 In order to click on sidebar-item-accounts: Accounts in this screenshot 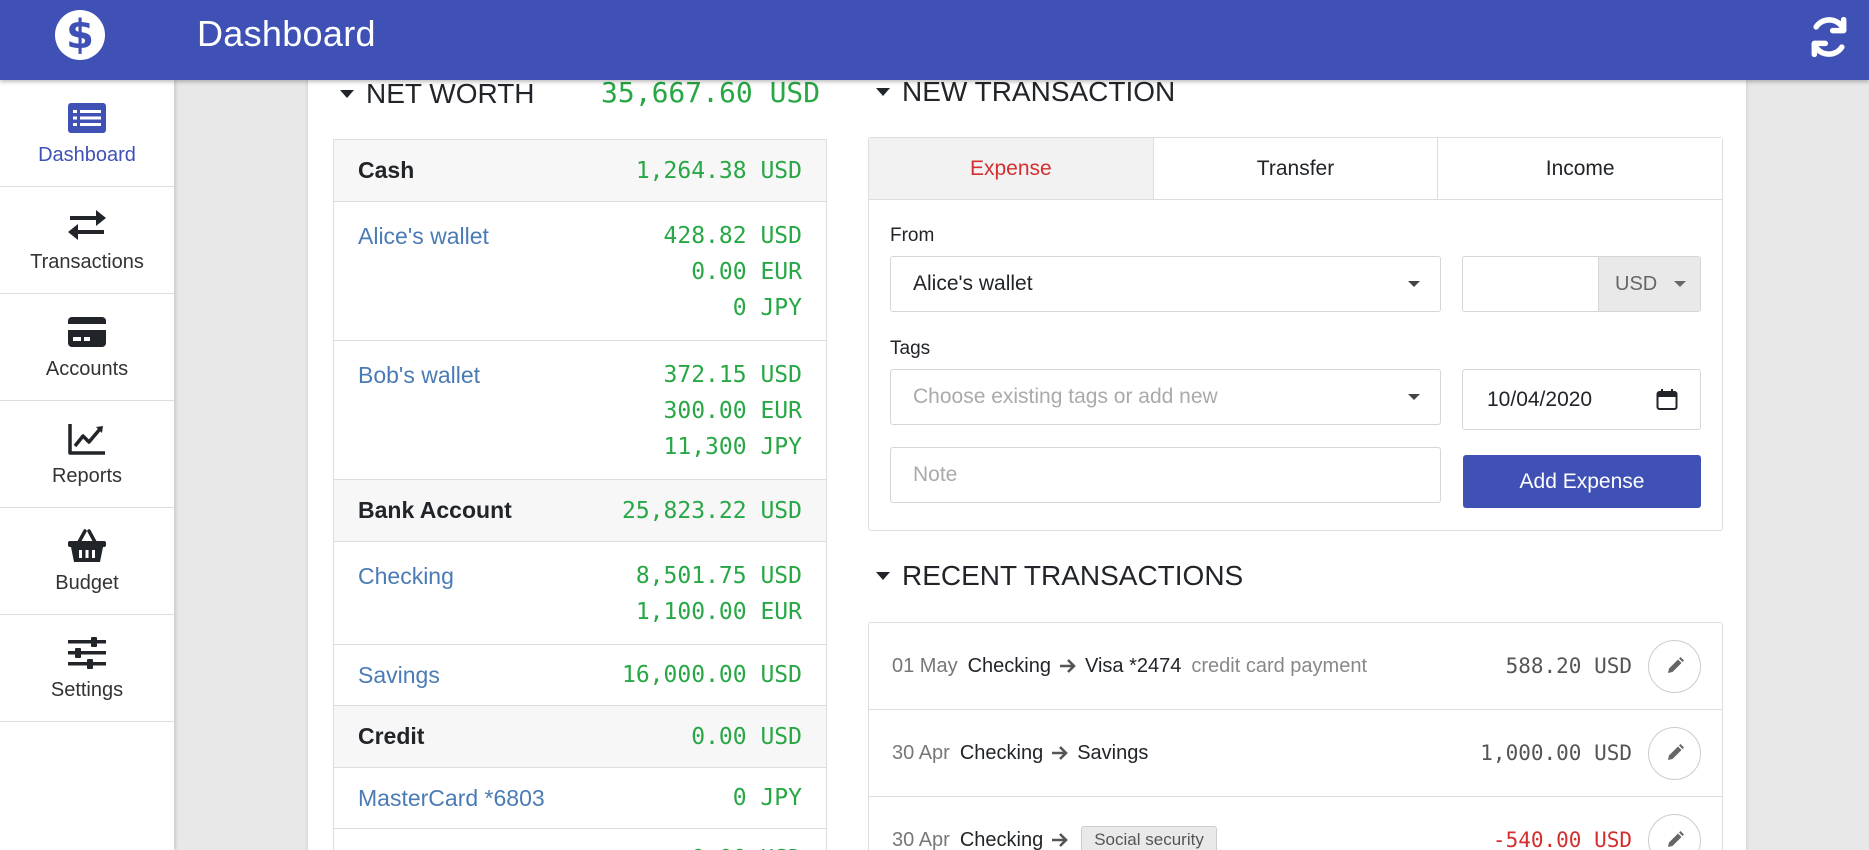, I will do `click(87, 347)`.